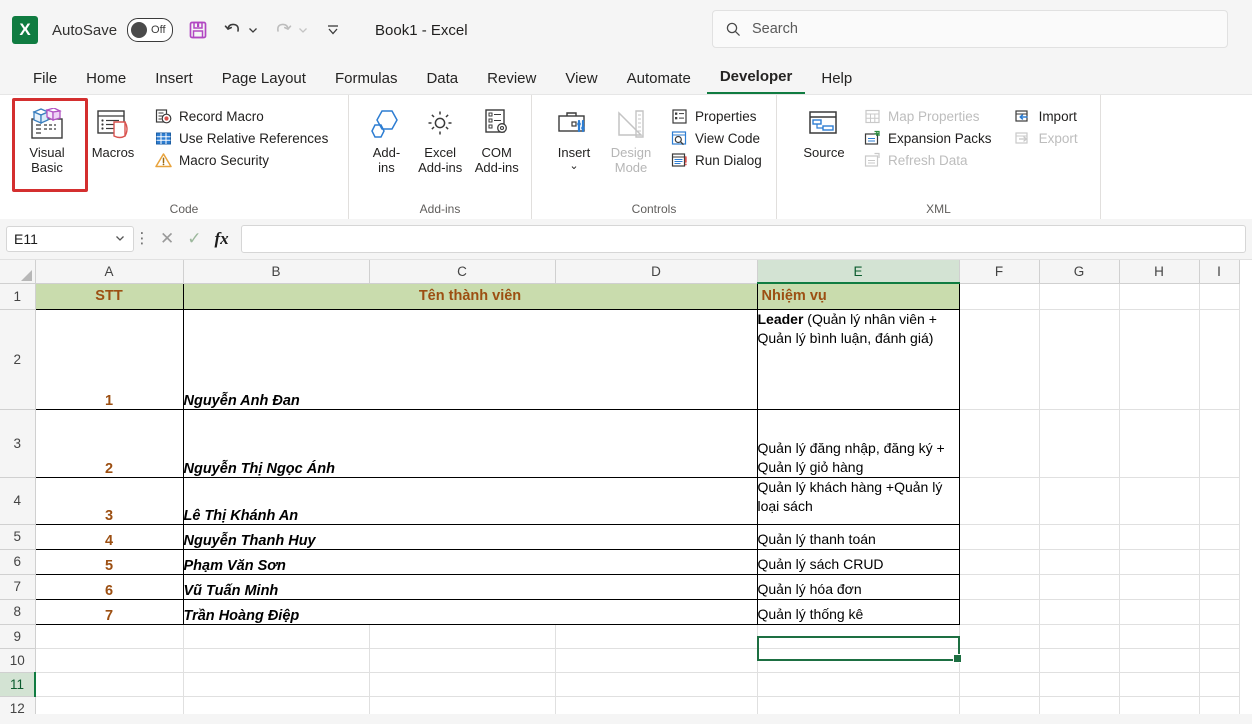  I want to click on tab-developer: Developer, so click(756, 79).